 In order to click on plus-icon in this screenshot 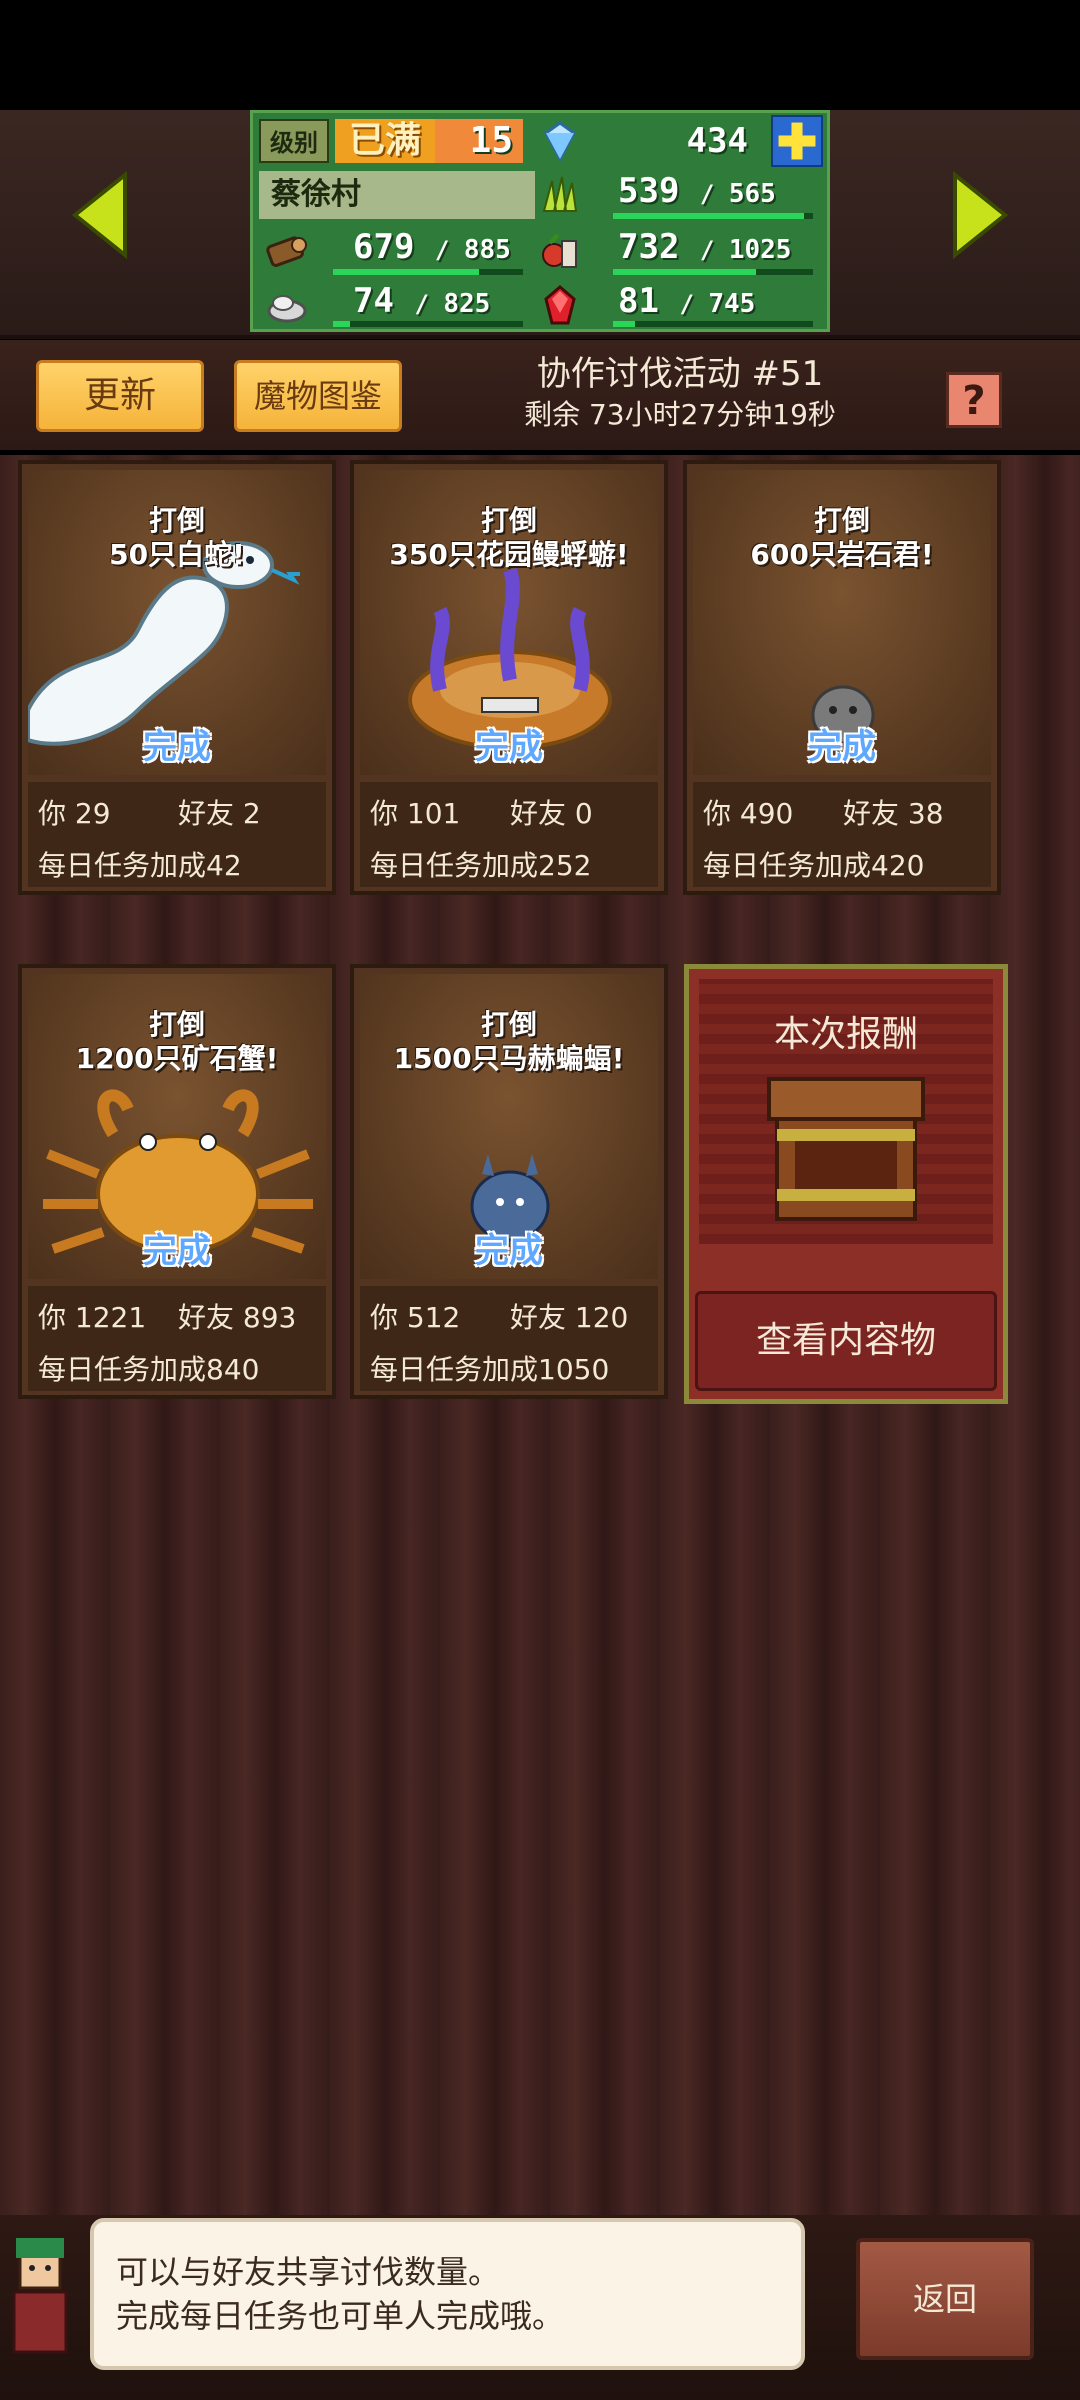, I will do `click(797, 141)`.